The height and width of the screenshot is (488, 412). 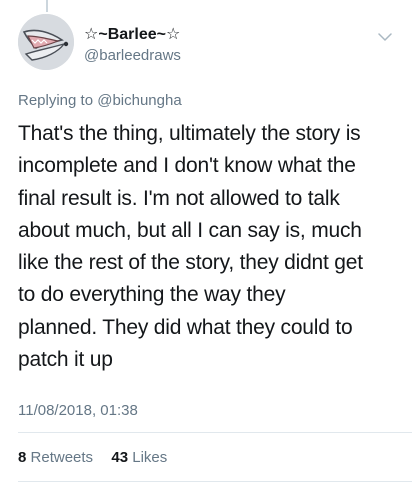 What do you see at coordinates (62, 457) in the screenshot?
I see `retweets-label: Retweets` at bounding box center [62, 457].